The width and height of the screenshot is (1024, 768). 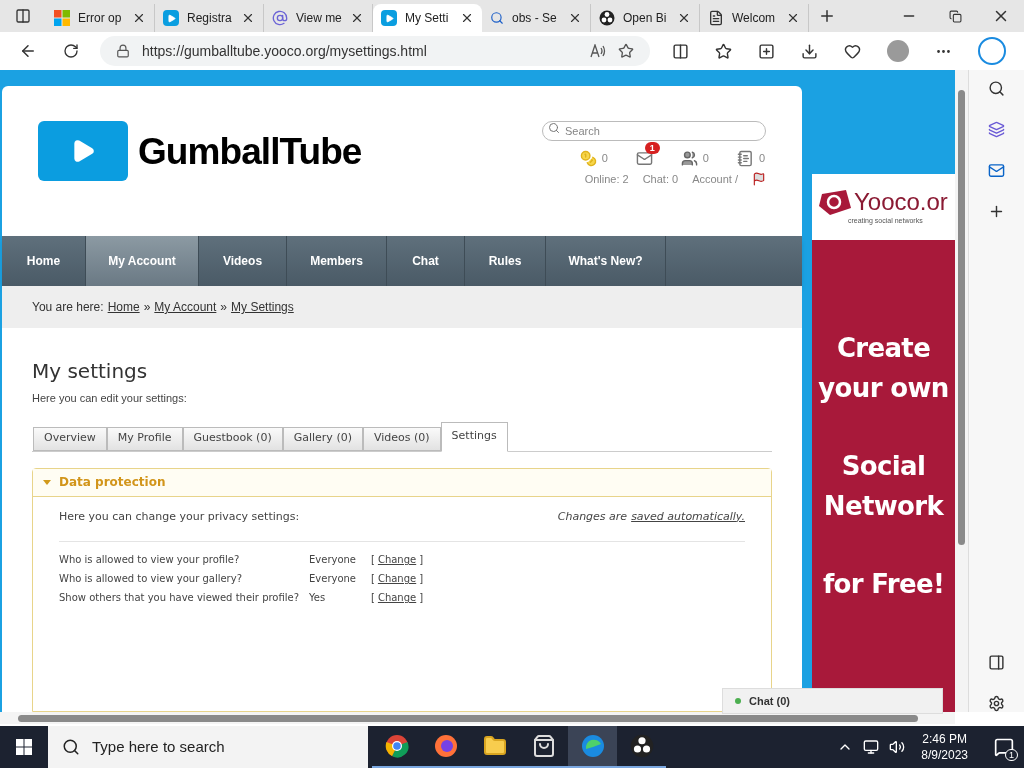 I want to click on notifications-icon, so click(x=1004, y=747).